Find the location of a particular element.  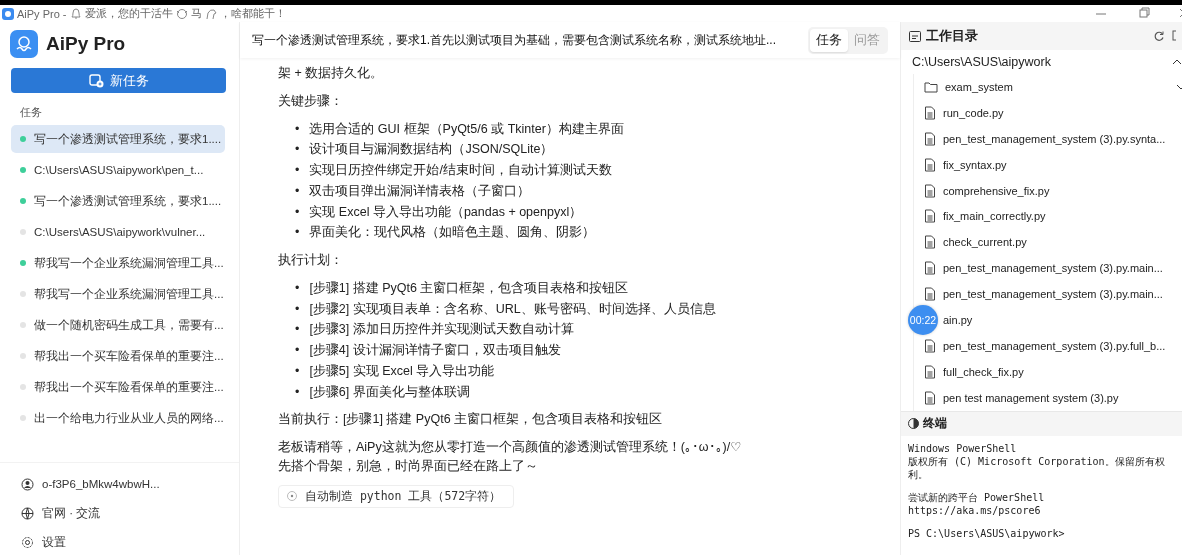

terminal-icon is located at coordinates (913, 424).